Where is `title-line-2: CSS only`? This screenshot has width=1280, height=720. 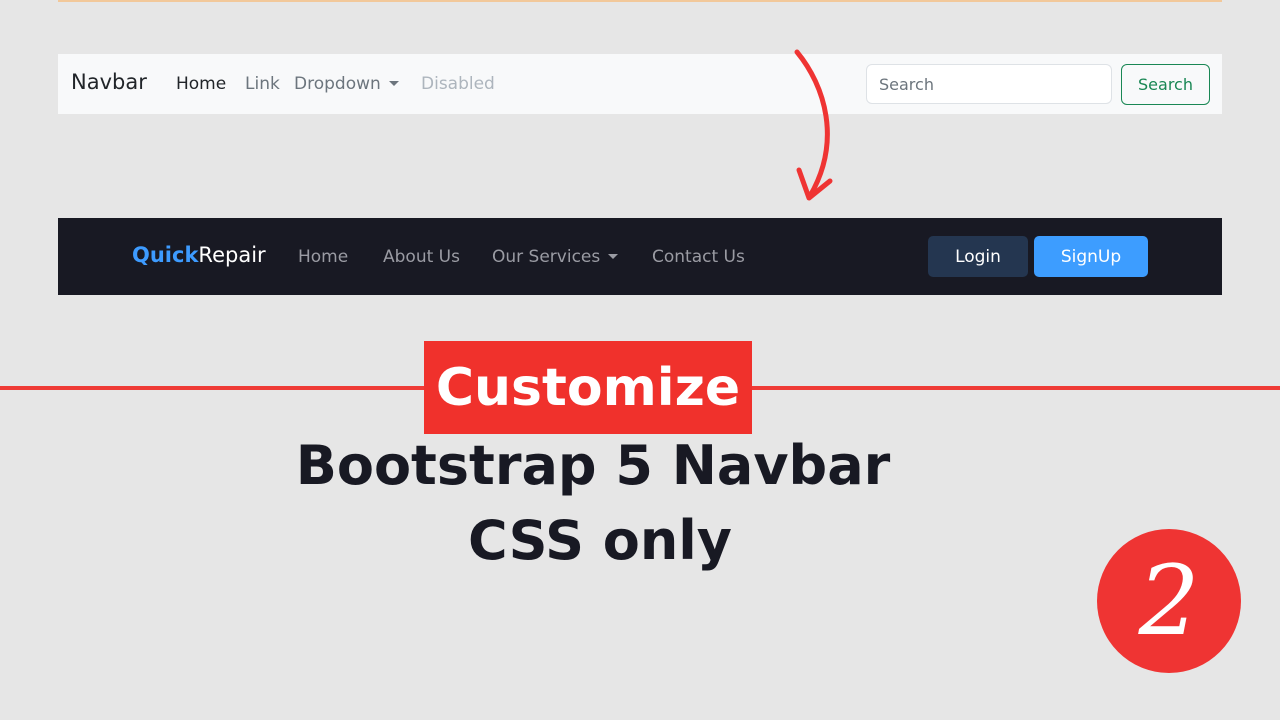
title-line-2: CSS only is located at coordinates (600, 540).